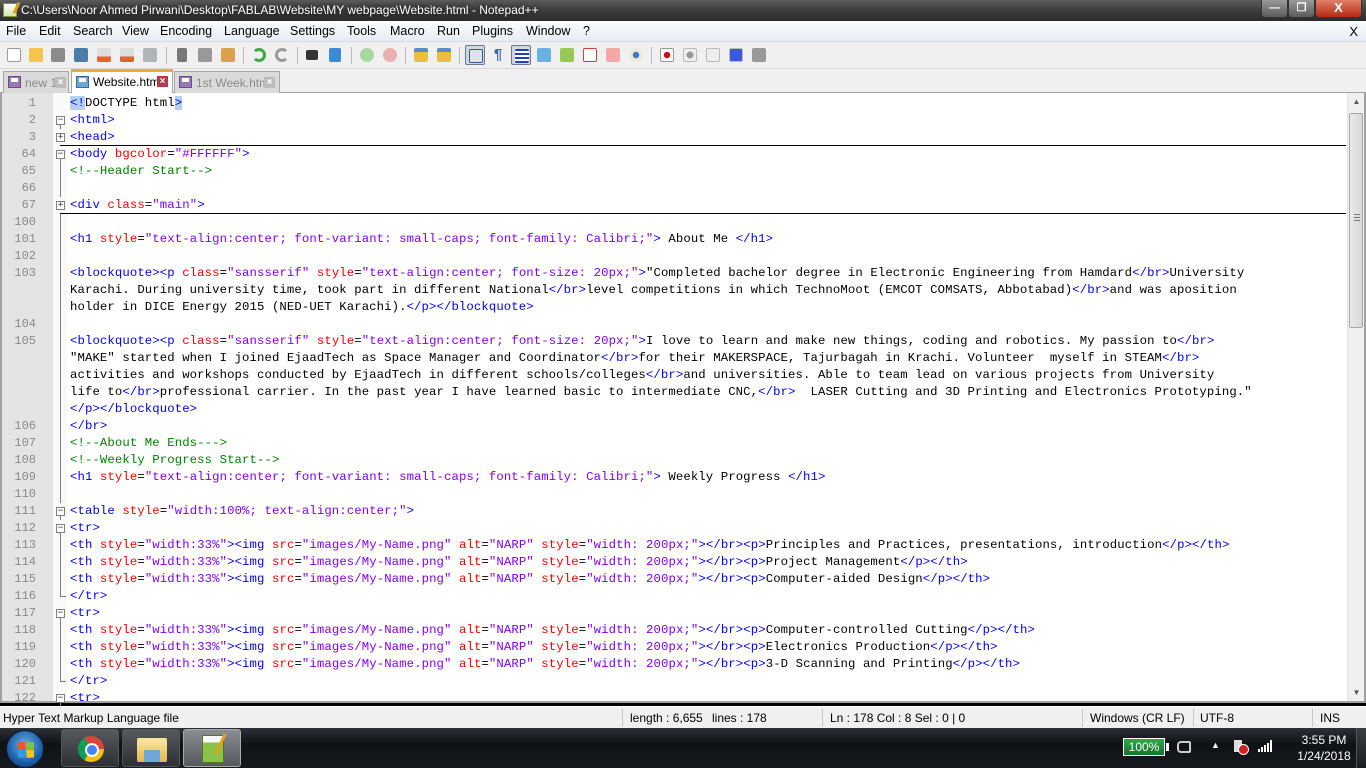  Describe the element at coordinates (675, 443) in the screenshot. I see `code-line: 107 <!--About Me Ends--->` at that location.